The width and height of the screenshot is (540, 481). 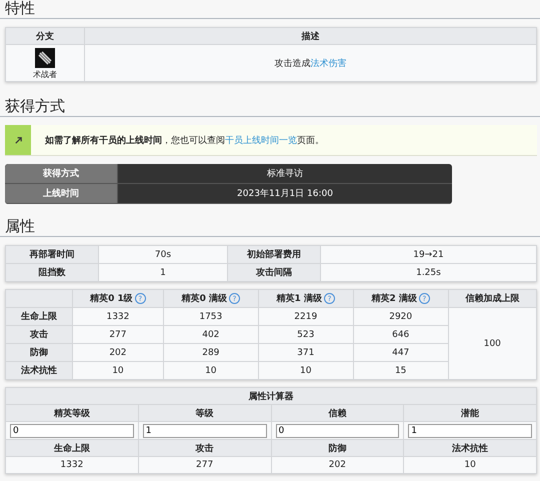 I want to click on row-header: 防御, so click(x=39, y=353).